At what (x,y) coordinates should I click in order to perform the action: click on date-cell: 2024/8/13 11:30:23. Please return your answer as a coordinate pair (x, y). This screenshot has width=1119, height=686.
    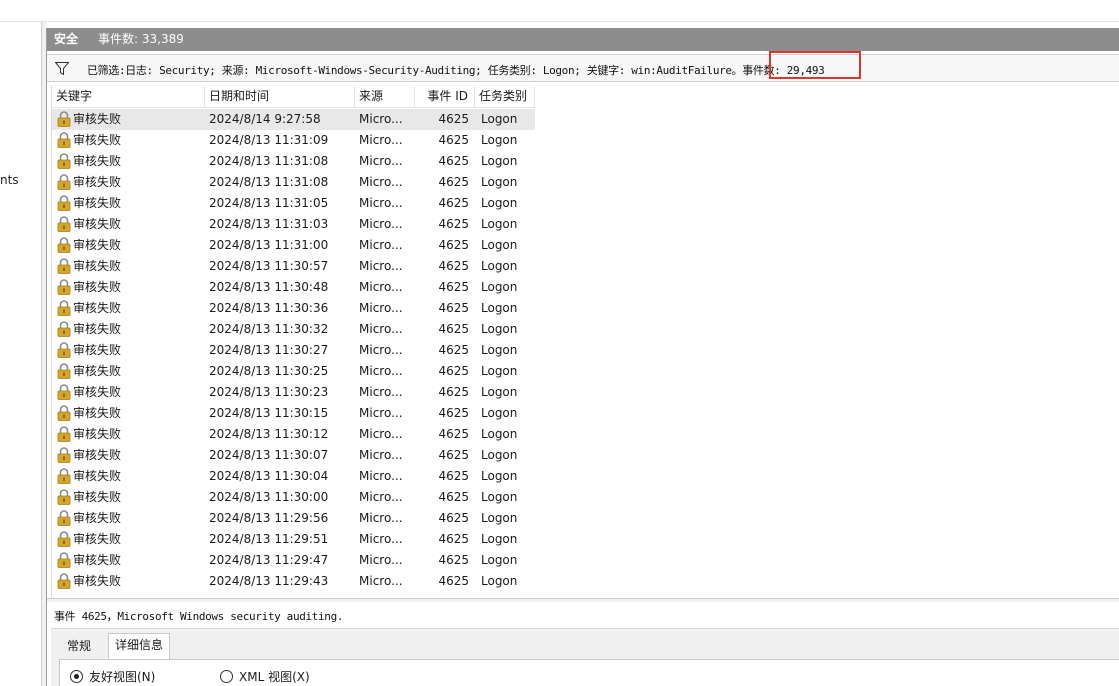
    Looking at the image, I should click on (269, 392).